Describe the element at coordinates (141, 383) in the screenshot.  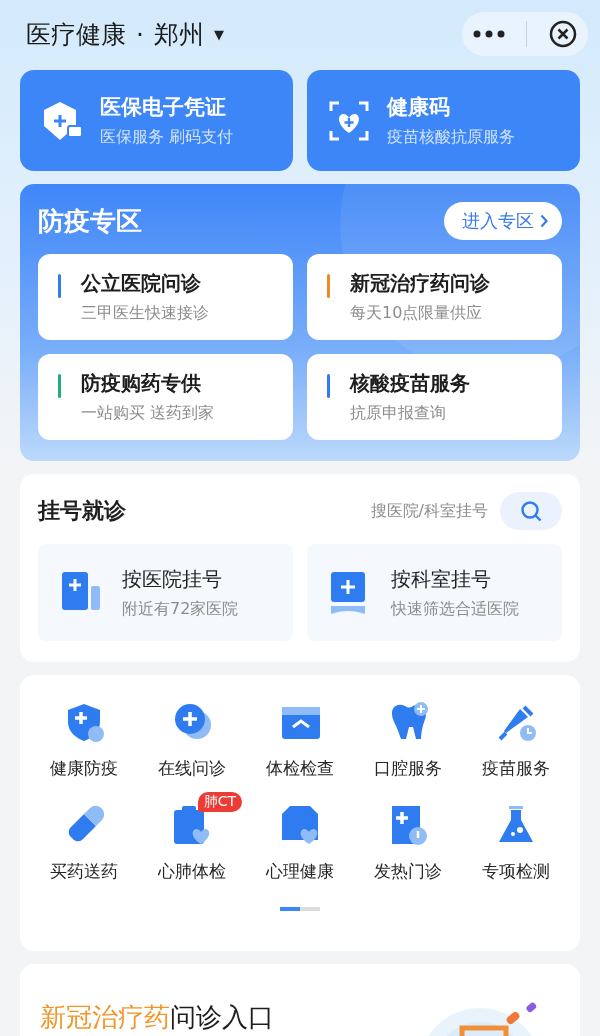
I see `card-title: 防疫购药专供` at that location.